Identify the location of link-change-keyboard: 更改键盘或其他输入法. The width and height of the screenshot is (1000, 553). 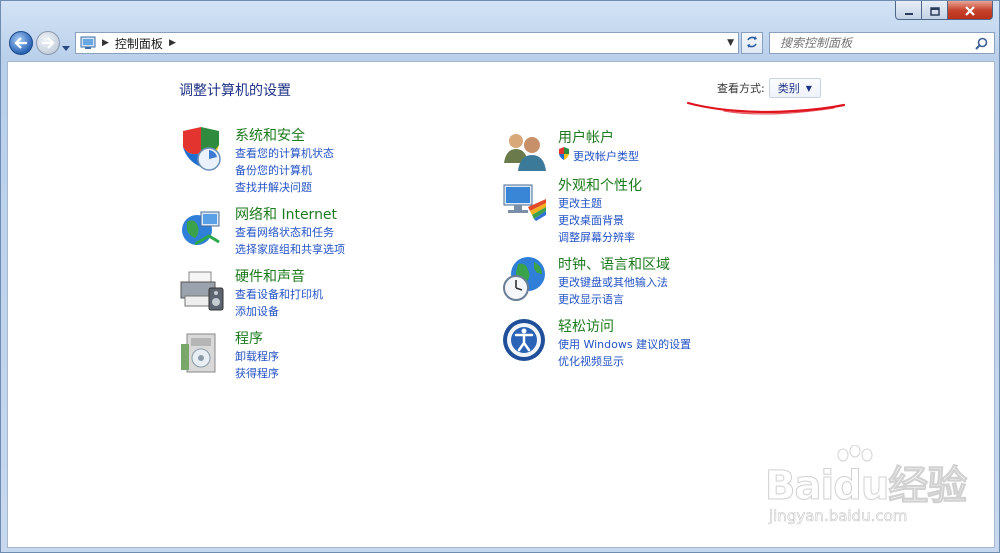
(614, 282).